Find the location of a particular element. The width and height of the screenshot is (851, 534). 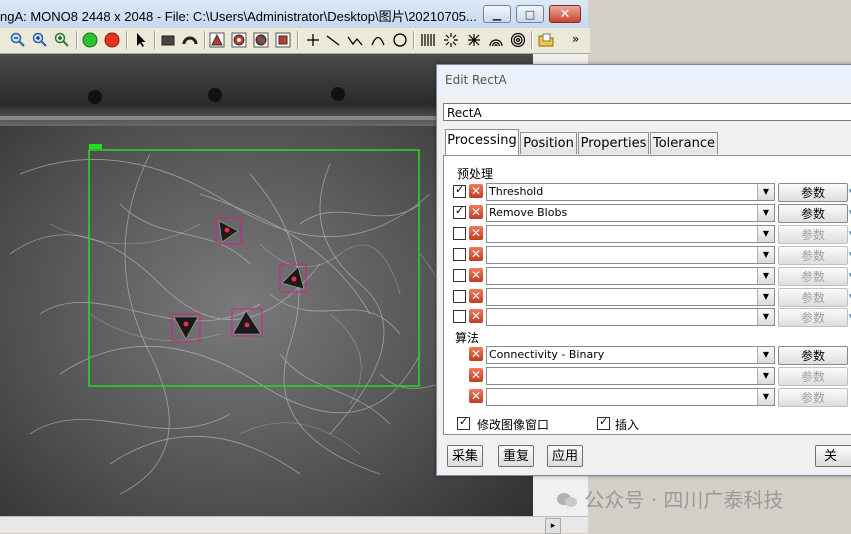

target-icon is located at coordinates (518, 40).